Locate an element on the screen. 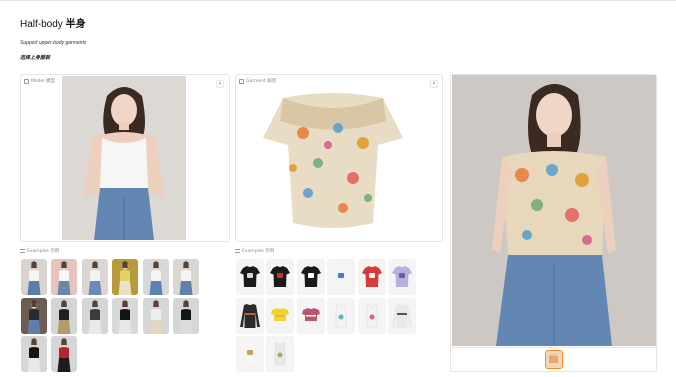 The image size is (676, 377). garment-image is located at coordinates (333, 158).